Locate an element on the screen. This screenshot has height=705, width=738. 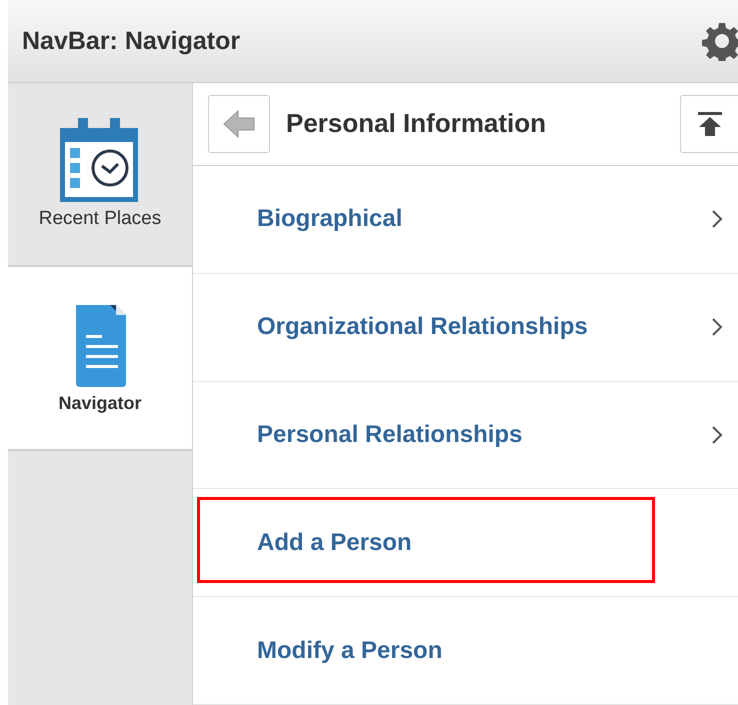
settings-icon is located at coordinates (720, 41).